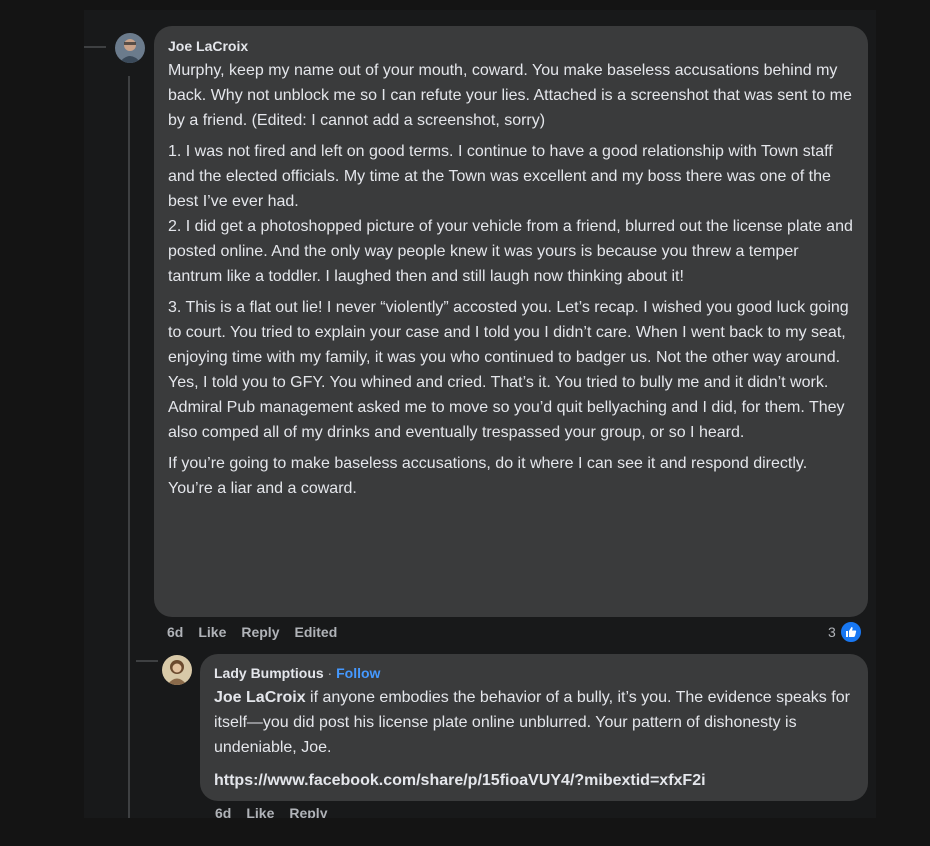 Image resolution: width=930 pixels, height=846 pixels. What do you see at coordinates (269, 673) in the screenshot?
I see `reply-author: Lady Bumptious` at bounding box center [269, 673].